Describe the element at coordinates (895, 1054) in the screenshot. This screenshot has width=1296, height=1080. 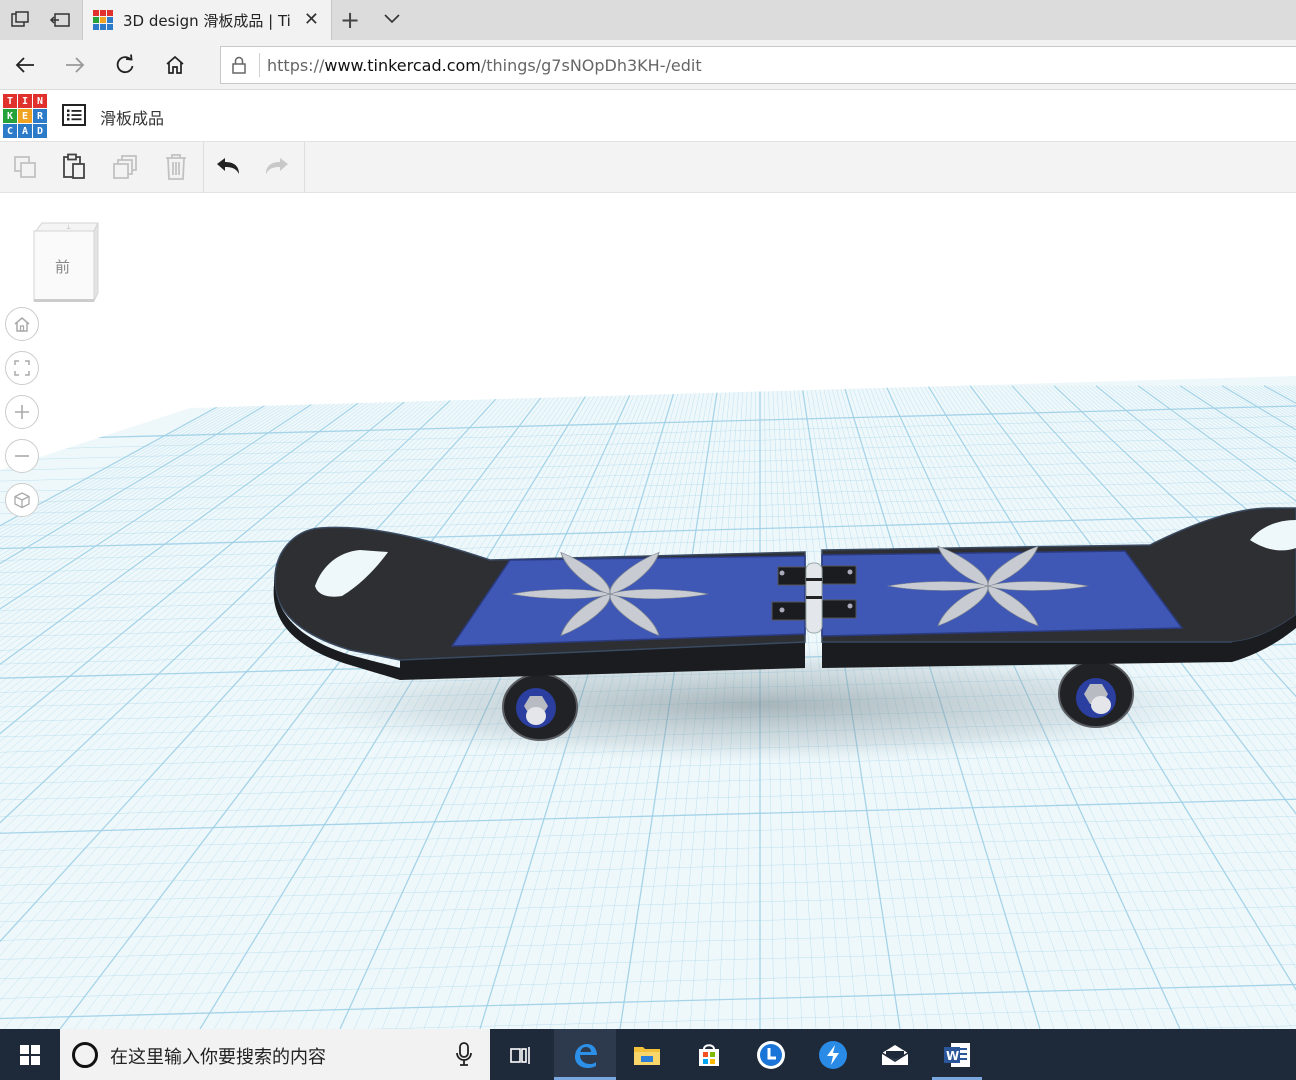
I see `mail-icon` at that location.